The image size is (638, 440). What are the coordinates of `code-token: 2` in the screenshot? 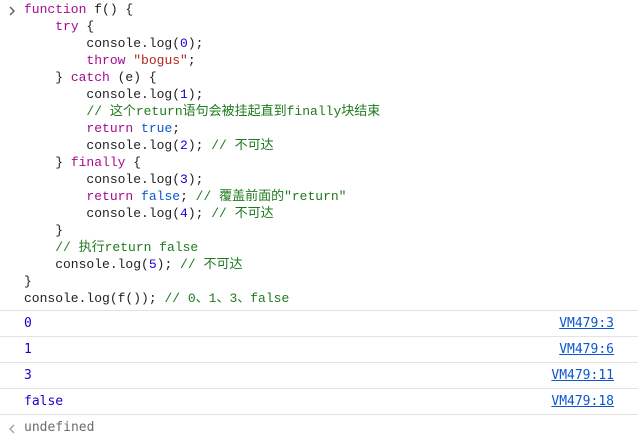 It's located at (184, 145).